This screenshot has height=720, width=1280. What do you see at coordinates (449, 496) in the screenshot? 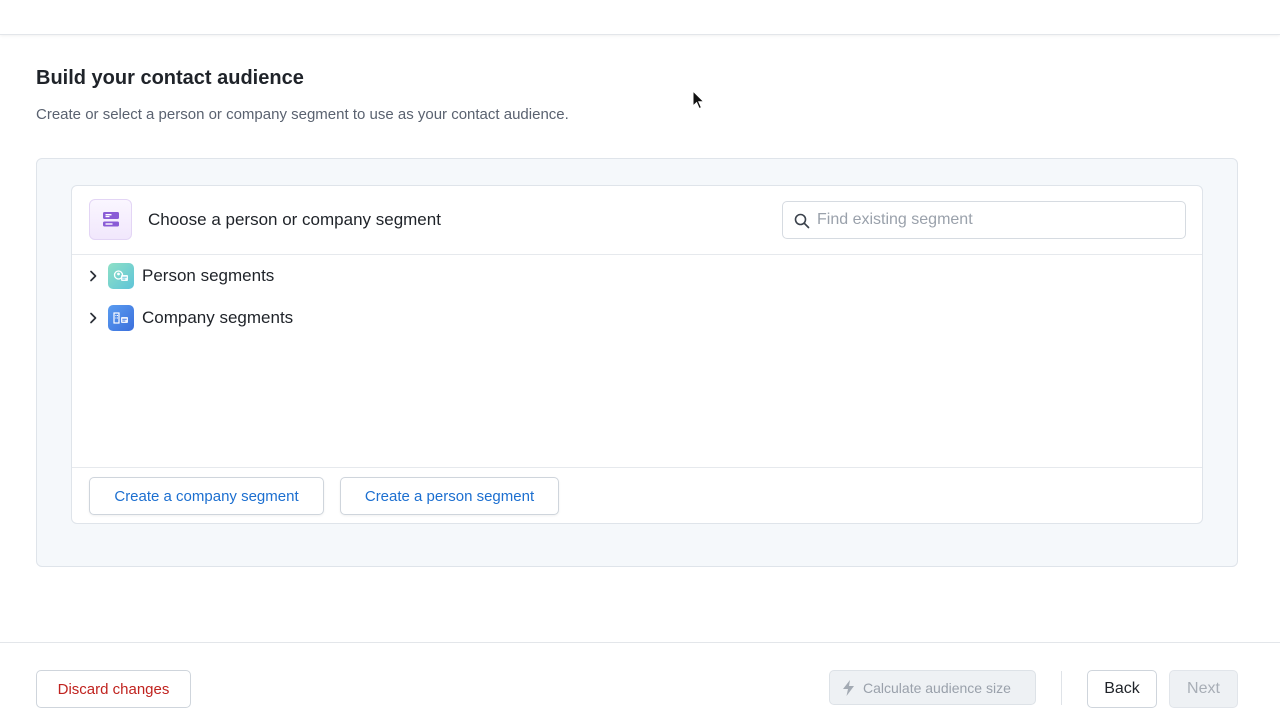
I see `create-person-segment-button: Create a person segment` at bounding box center [449, 496].